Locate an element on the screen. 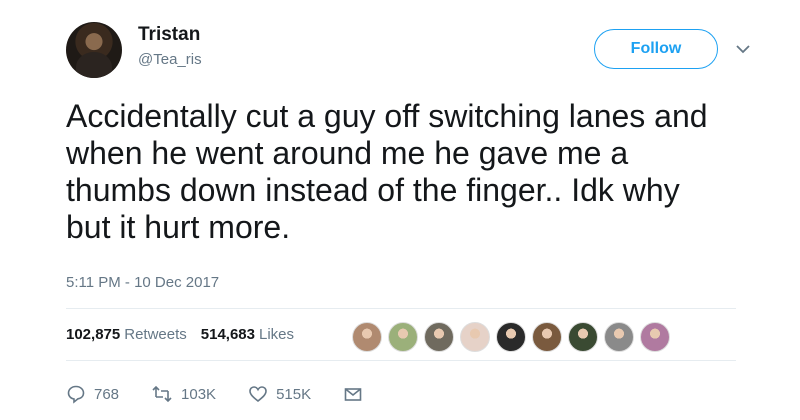  reply-count: 768 is located at coordinates (107, 394).